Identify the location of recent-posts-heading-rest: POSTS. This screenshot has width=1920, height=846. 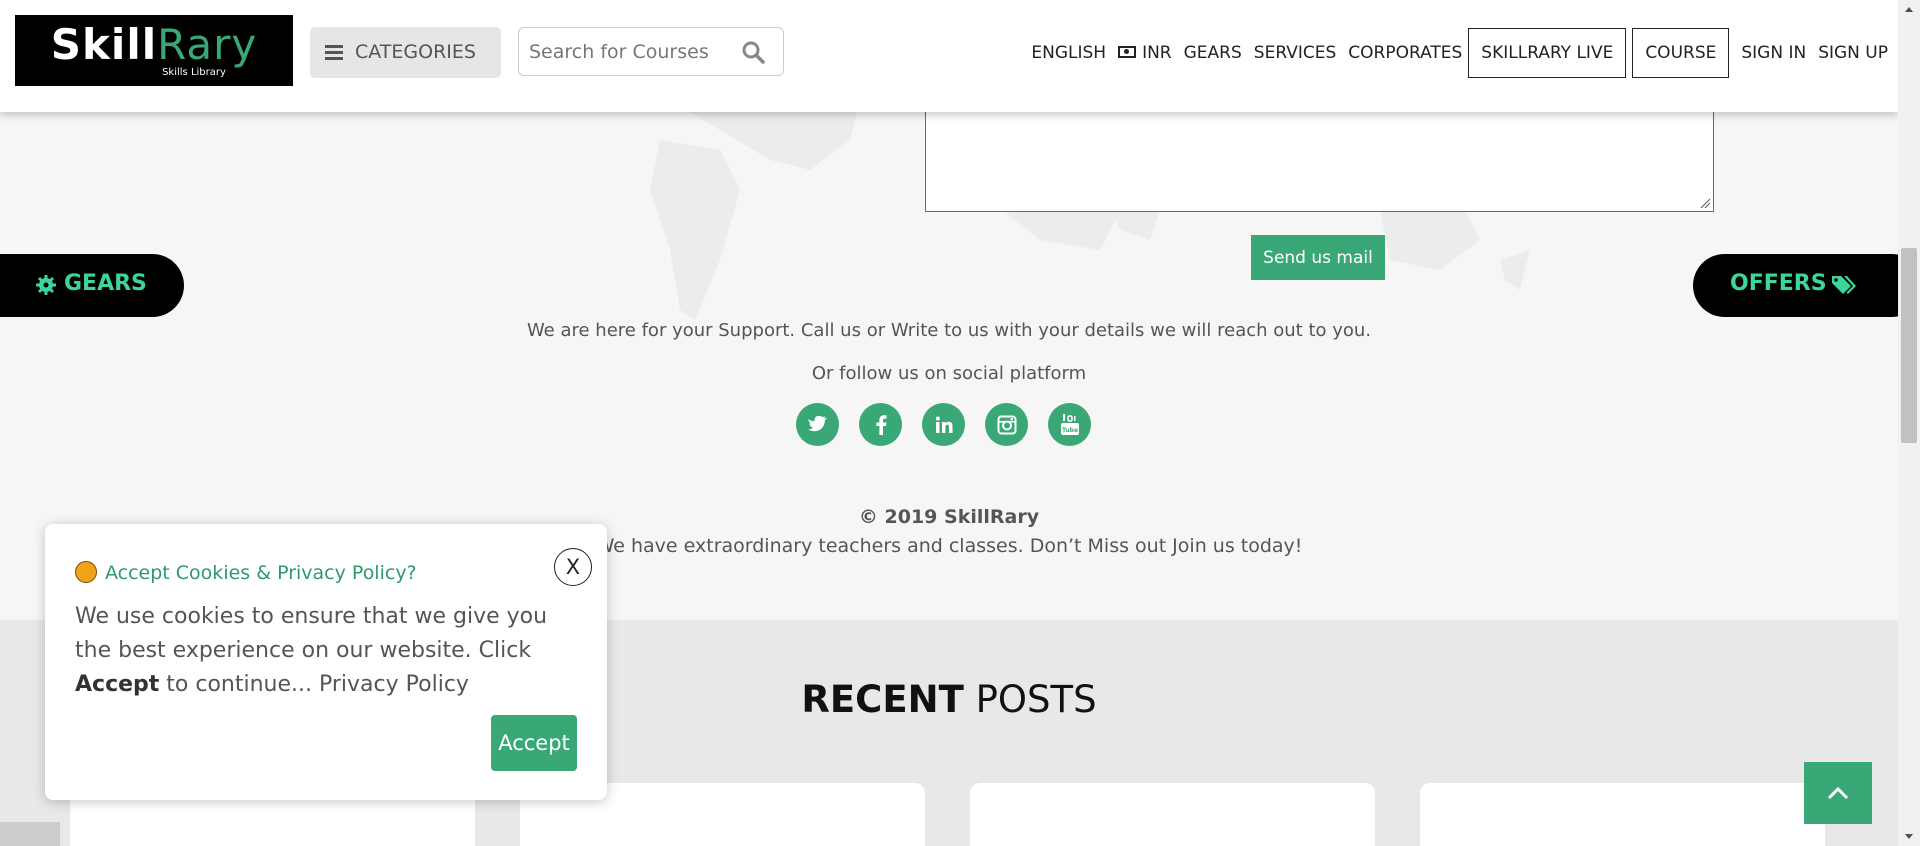
(1036, 699).